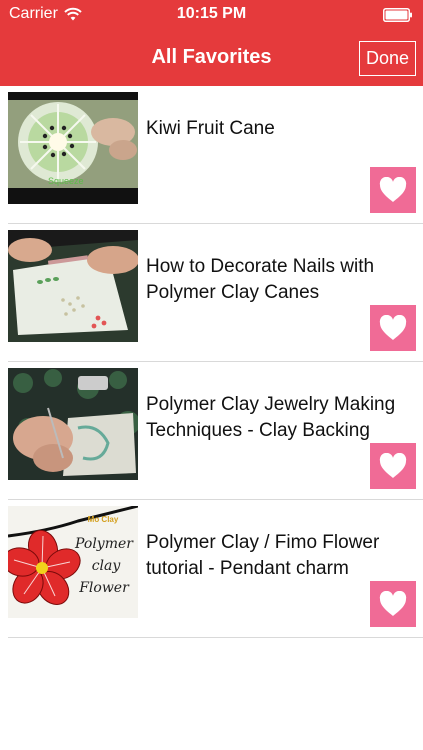 The width and height of the screenshot is (423, 750). I want to click on fimo-flower-image: Mo Clay Polymer clay Flower, so click(73, 562).